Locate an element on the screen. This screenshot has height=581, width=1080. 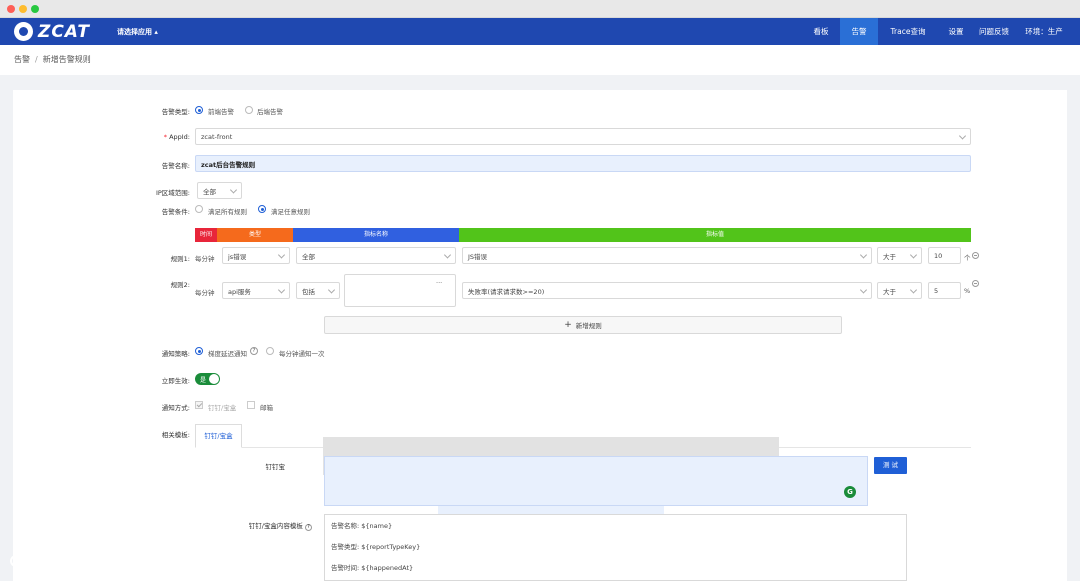
notify-email-checkbox is located at coordinates (251, 405).